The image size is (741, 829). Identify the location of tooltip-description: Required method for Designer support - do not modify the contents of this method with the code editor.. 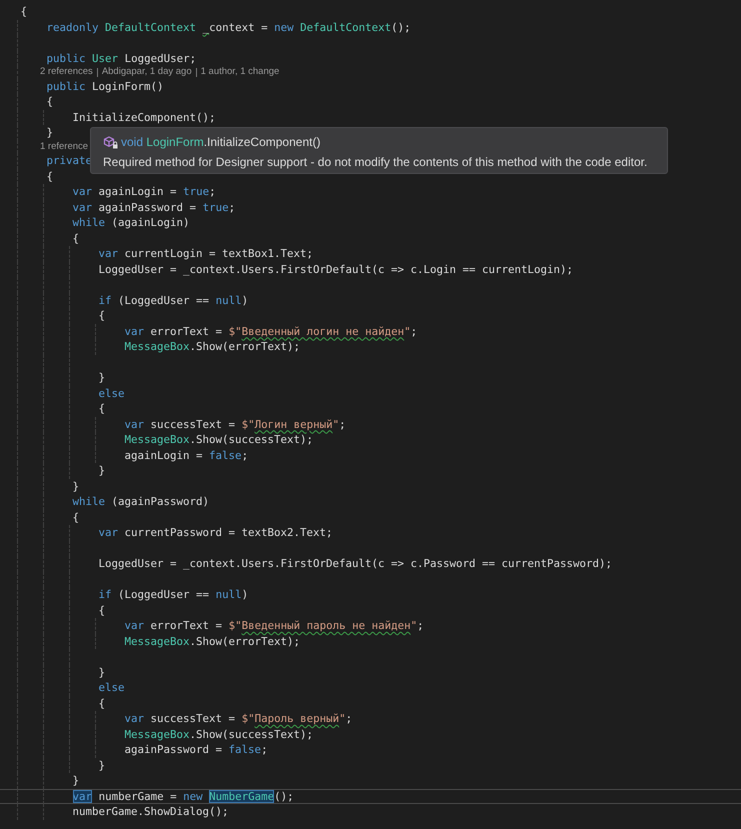
(375, 162).